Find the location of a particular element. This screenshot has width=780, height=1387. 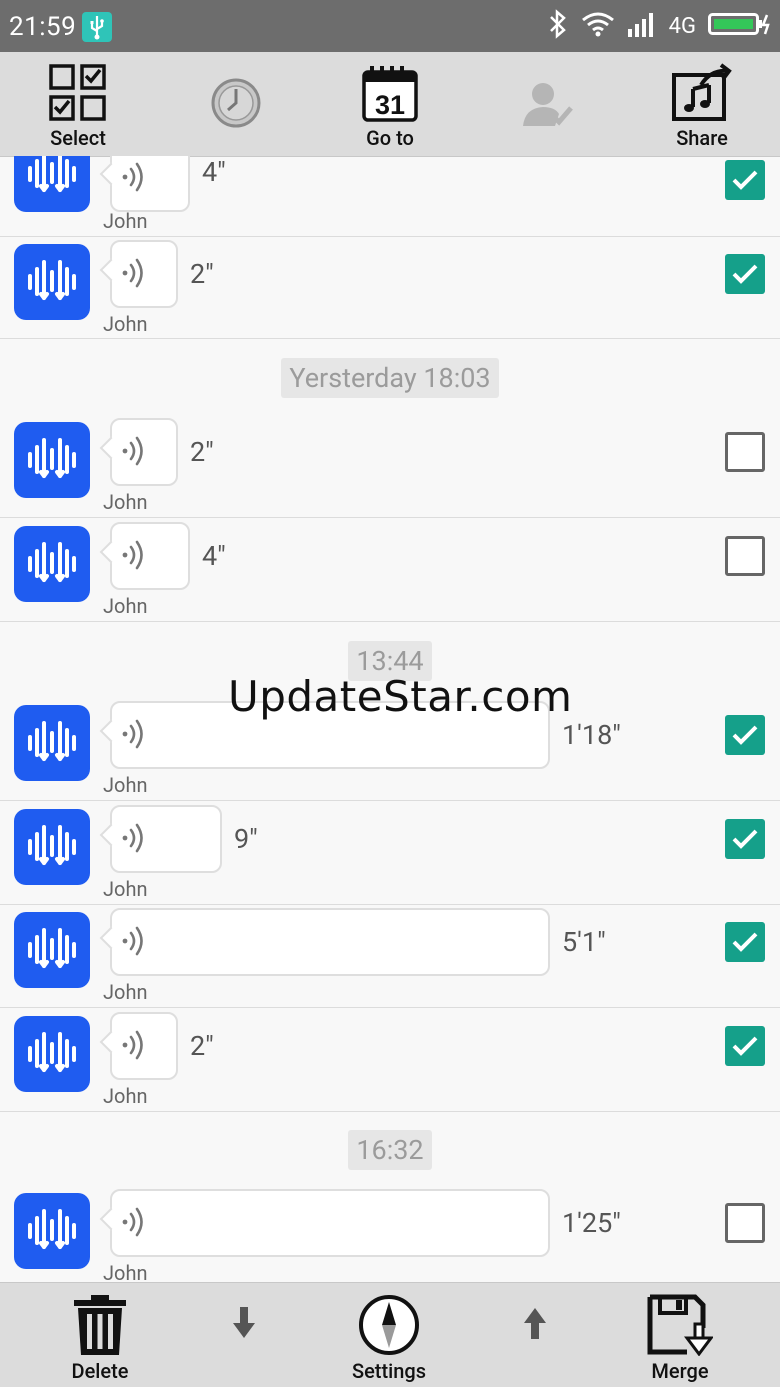

delete-button: Delete is located at coordinates (100, 1335).